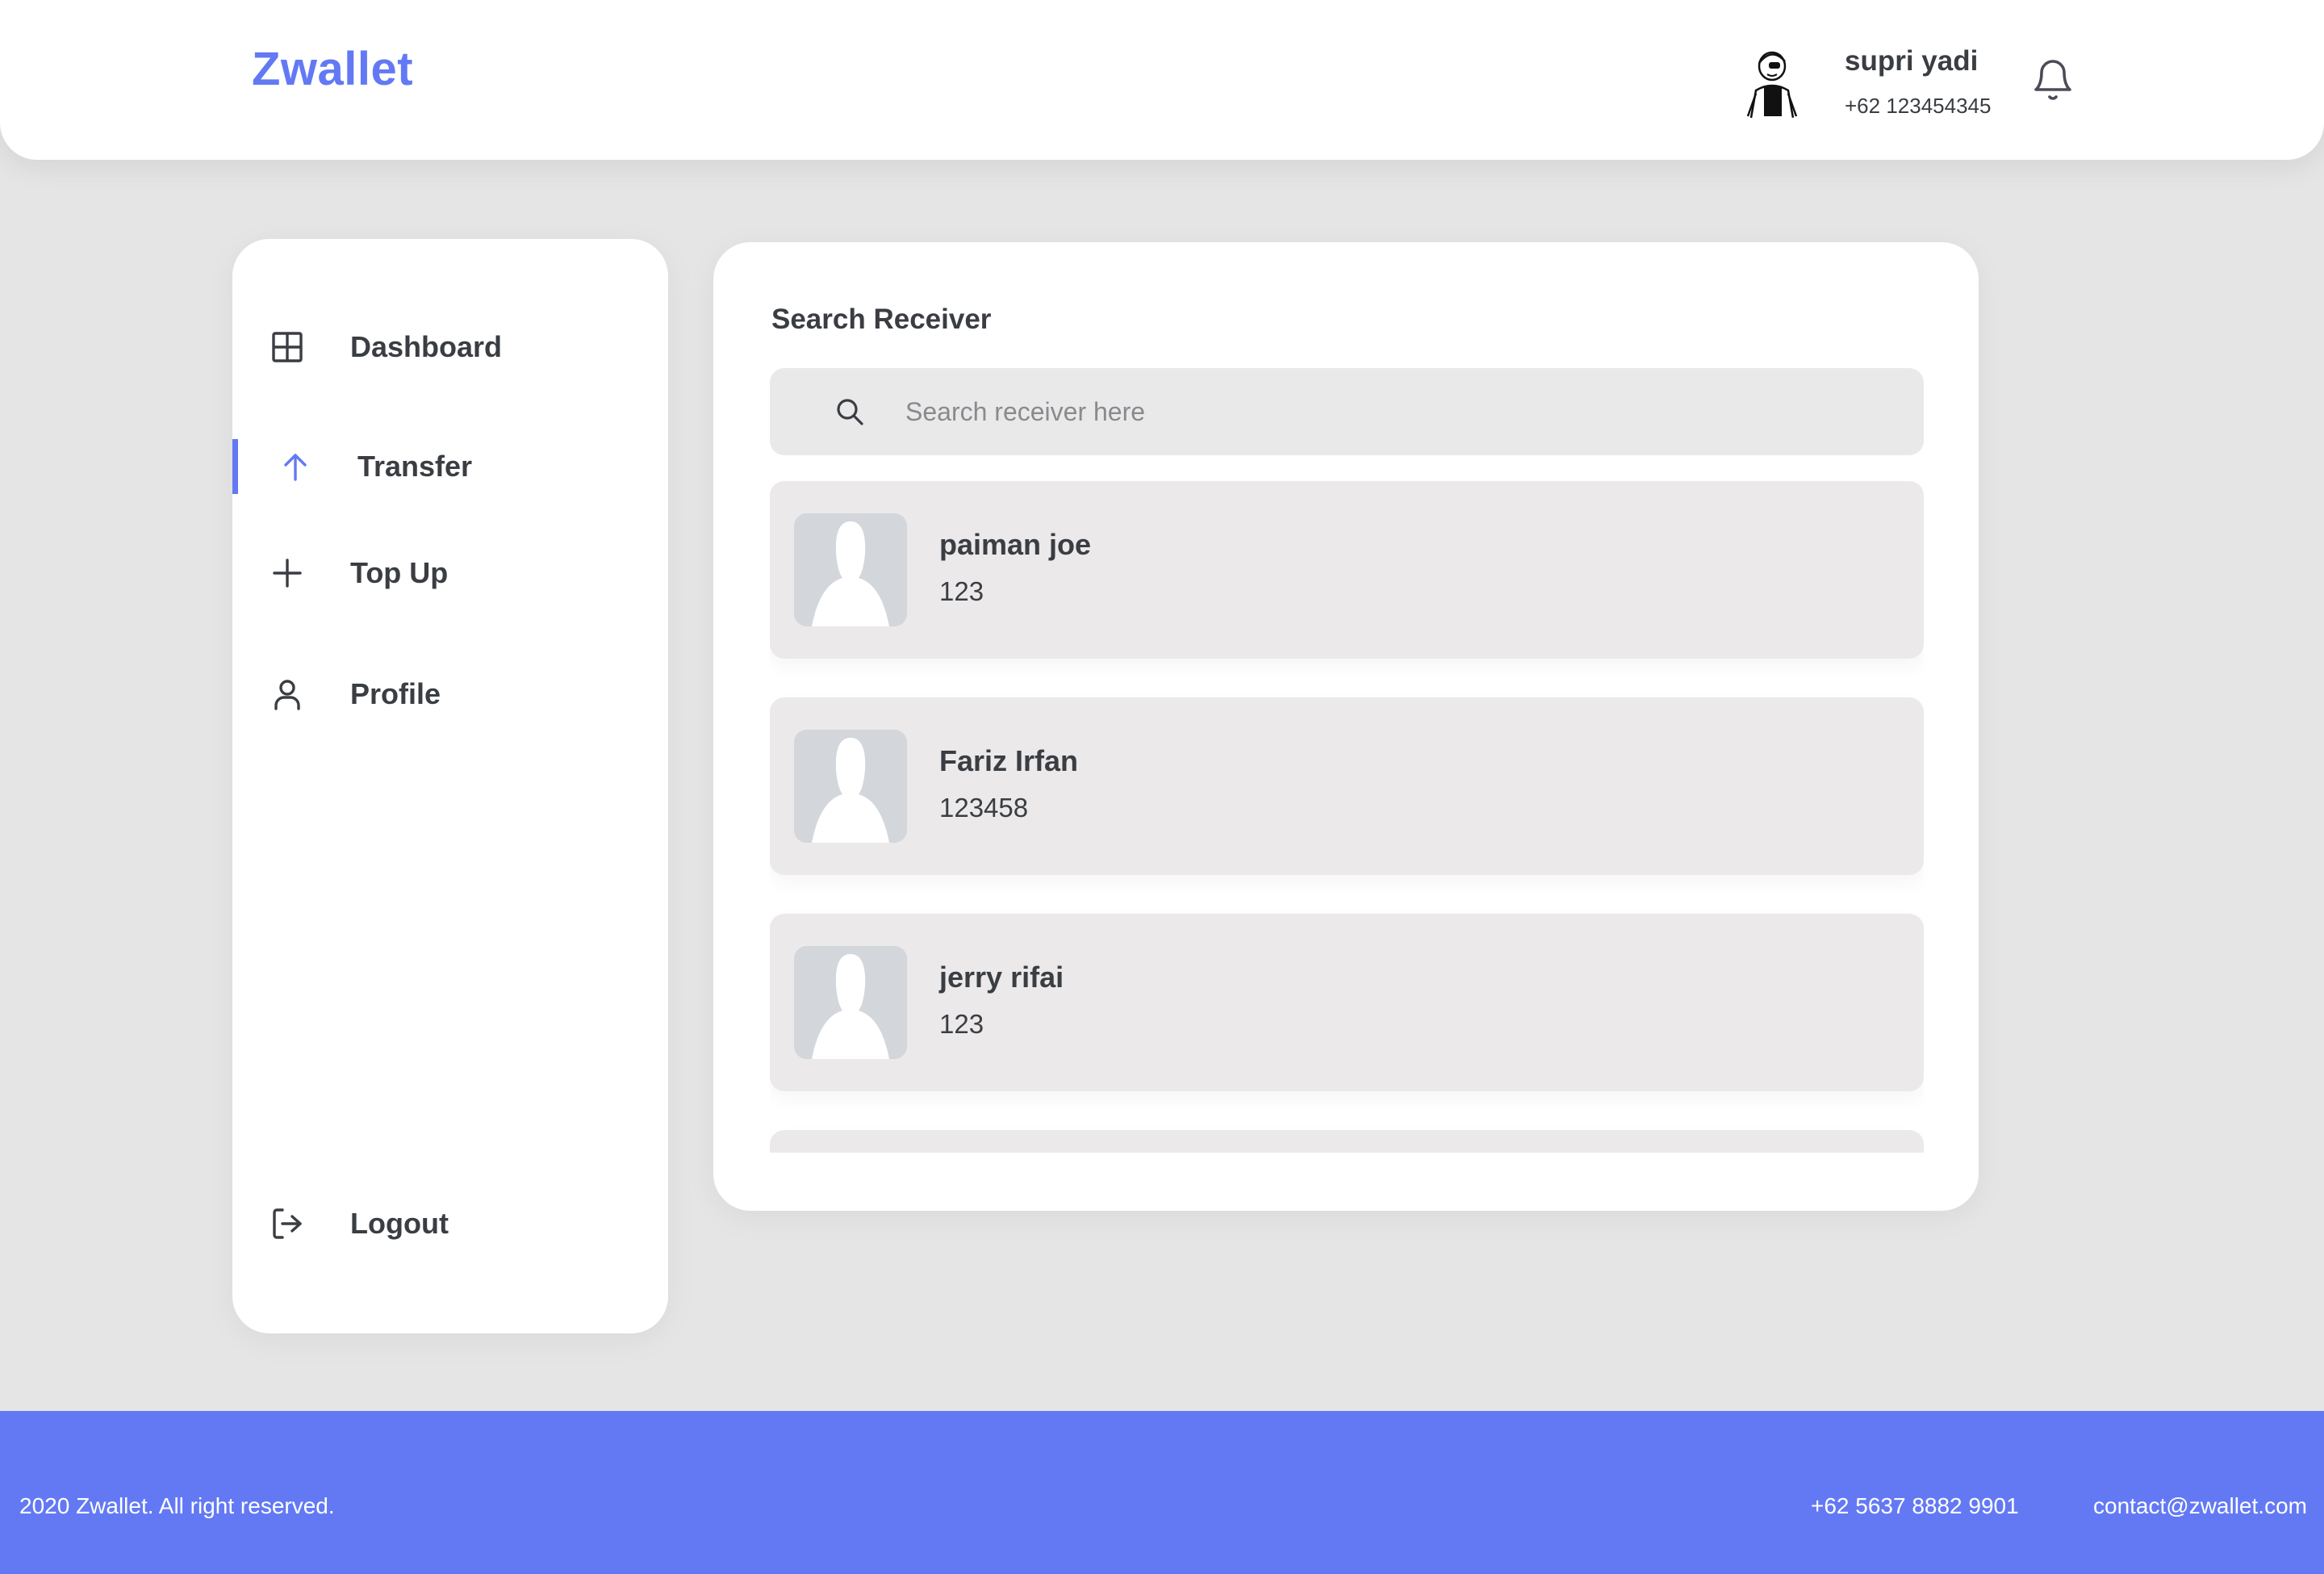 The width and height of the screenshot is (2324, 1574). I want to click on sidebar-item-dashboard: Dashboard, so click(450, 347).